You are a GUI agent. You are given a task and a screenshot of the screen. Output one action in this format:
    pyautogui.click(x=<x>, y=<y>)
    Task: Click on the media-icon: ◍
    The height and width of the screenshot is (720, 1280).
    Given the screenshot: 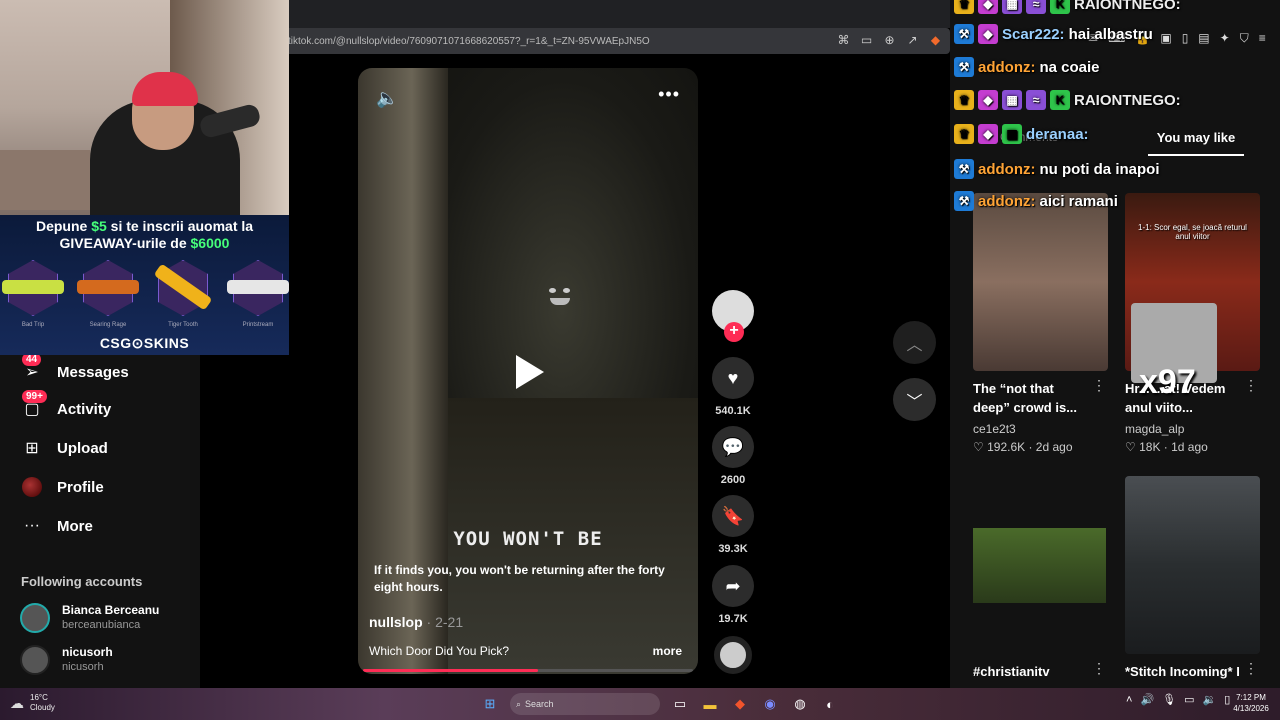 What is the action you would take?
    pyautogui.click(x=800, y=704)
    